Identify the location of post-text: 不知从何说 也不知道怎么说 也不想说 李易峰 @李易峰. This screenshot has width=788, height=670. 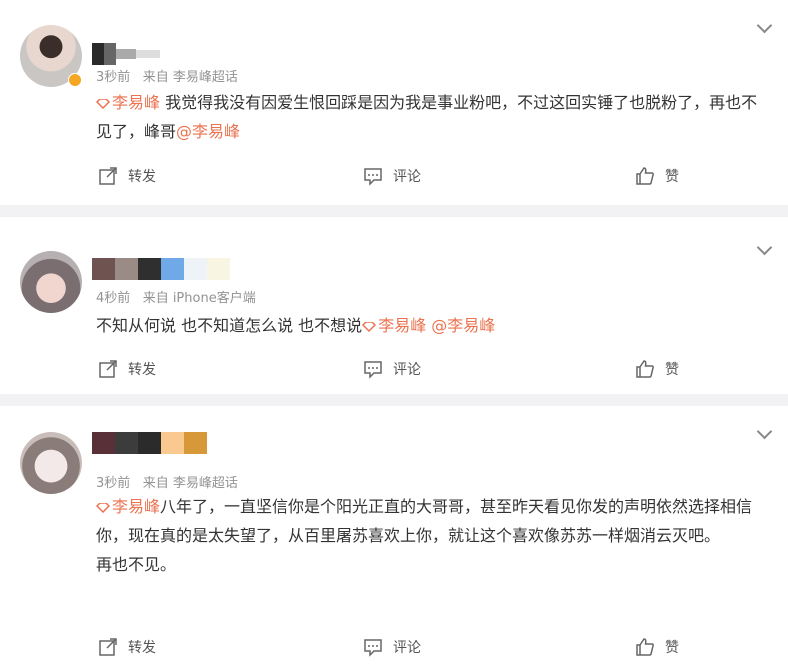
(296, 325).